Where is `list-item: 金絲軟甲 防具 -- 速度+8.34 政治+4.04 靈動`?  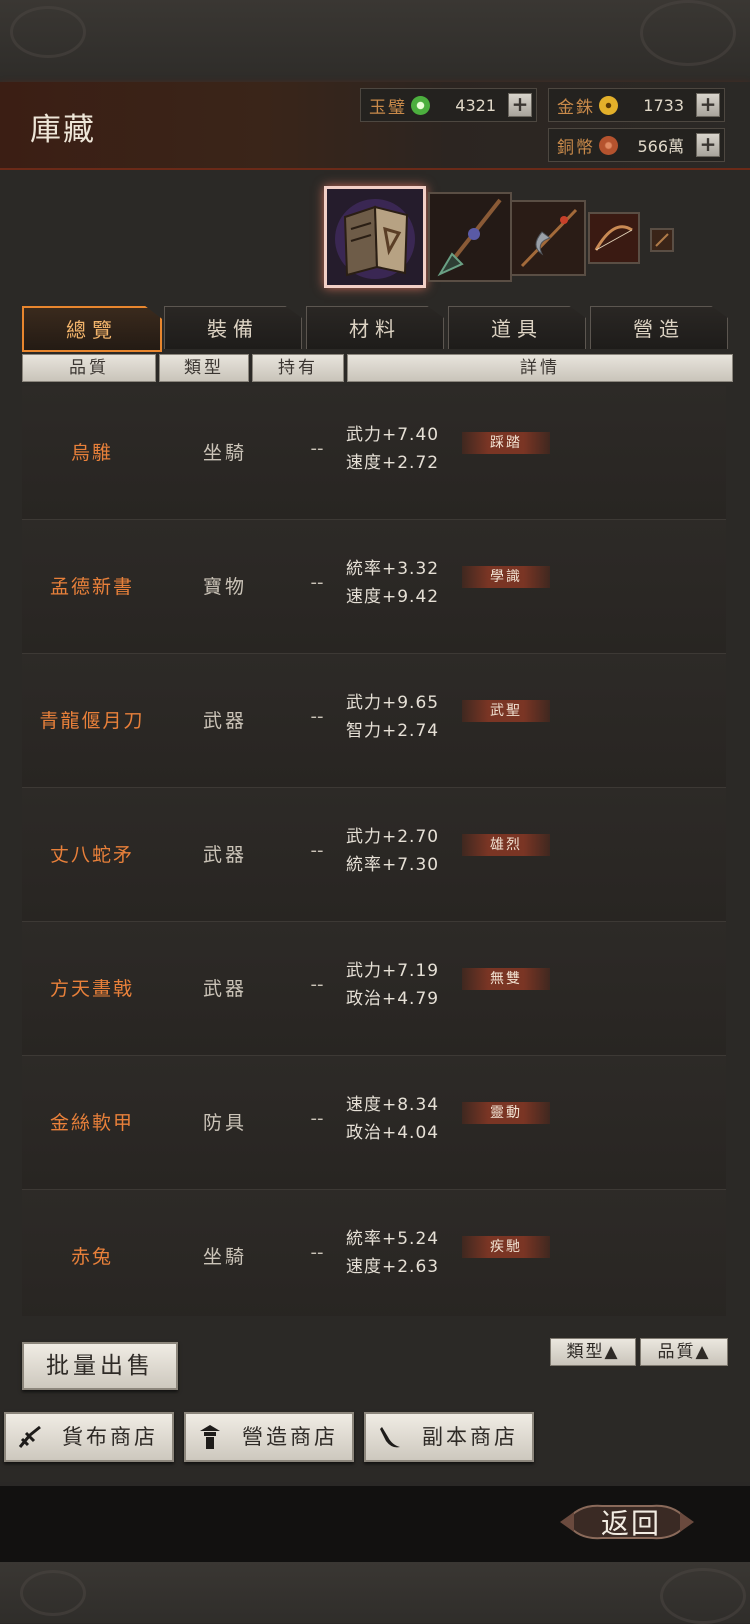 list-item: 金絲軟甲 防具 -- 速度+8.34 政治+4.04 靈動 is located at coordinates (374, 1123).